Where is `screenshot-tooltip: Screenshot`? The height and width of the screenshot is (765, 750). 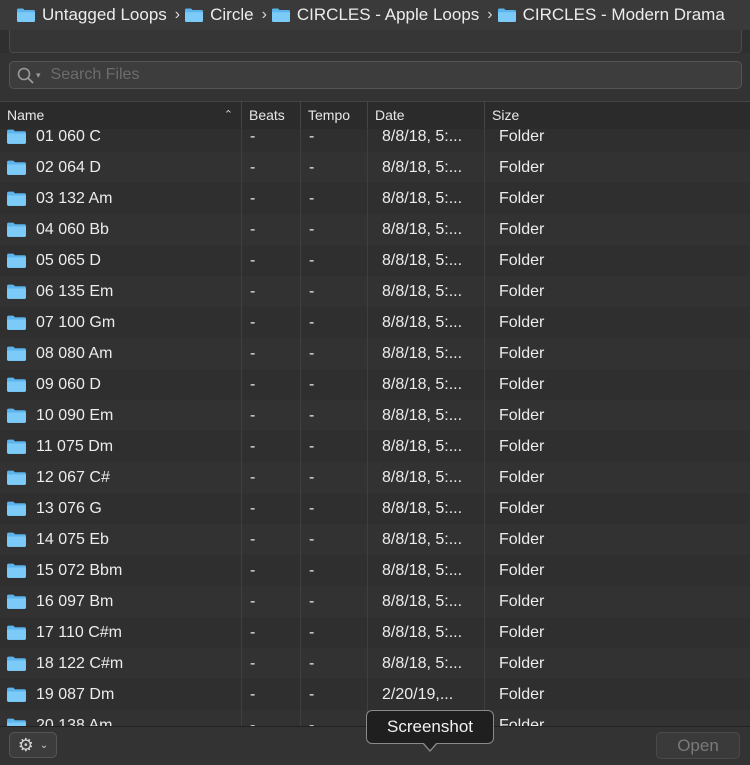 screenshot-tooltip: Screenshot is located at coordinates (430, 731).